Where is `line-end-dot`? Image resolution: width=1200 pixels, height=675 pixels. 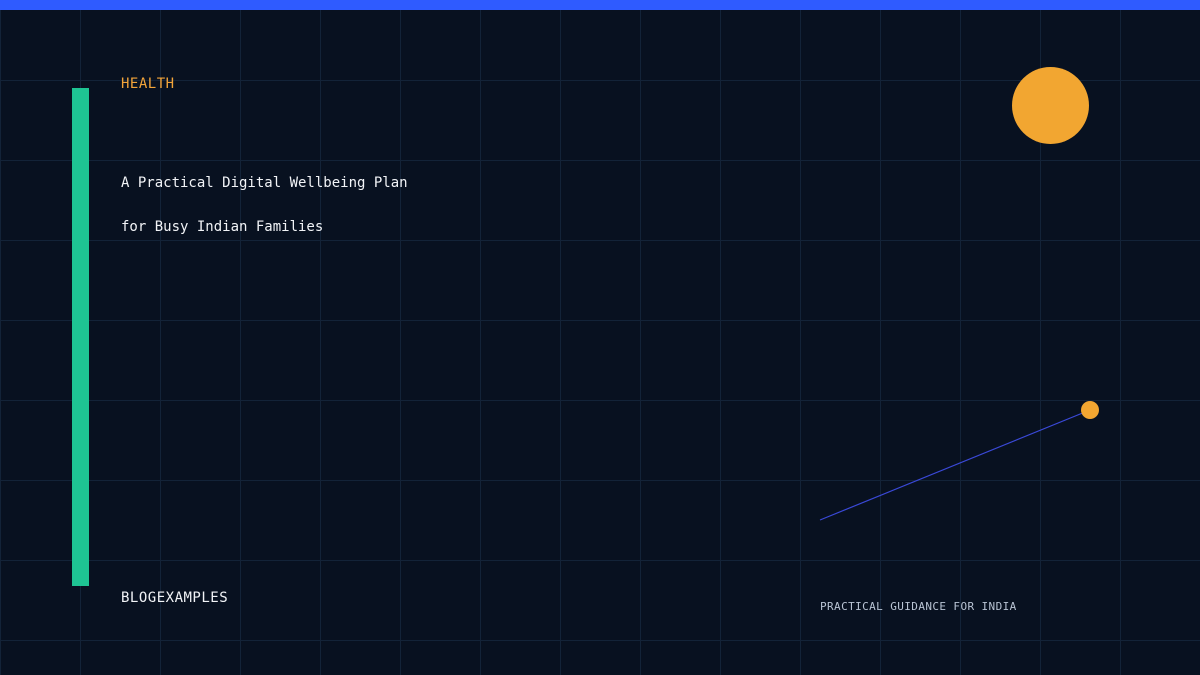 line-end-dot is located at coordinates (1090, 410).